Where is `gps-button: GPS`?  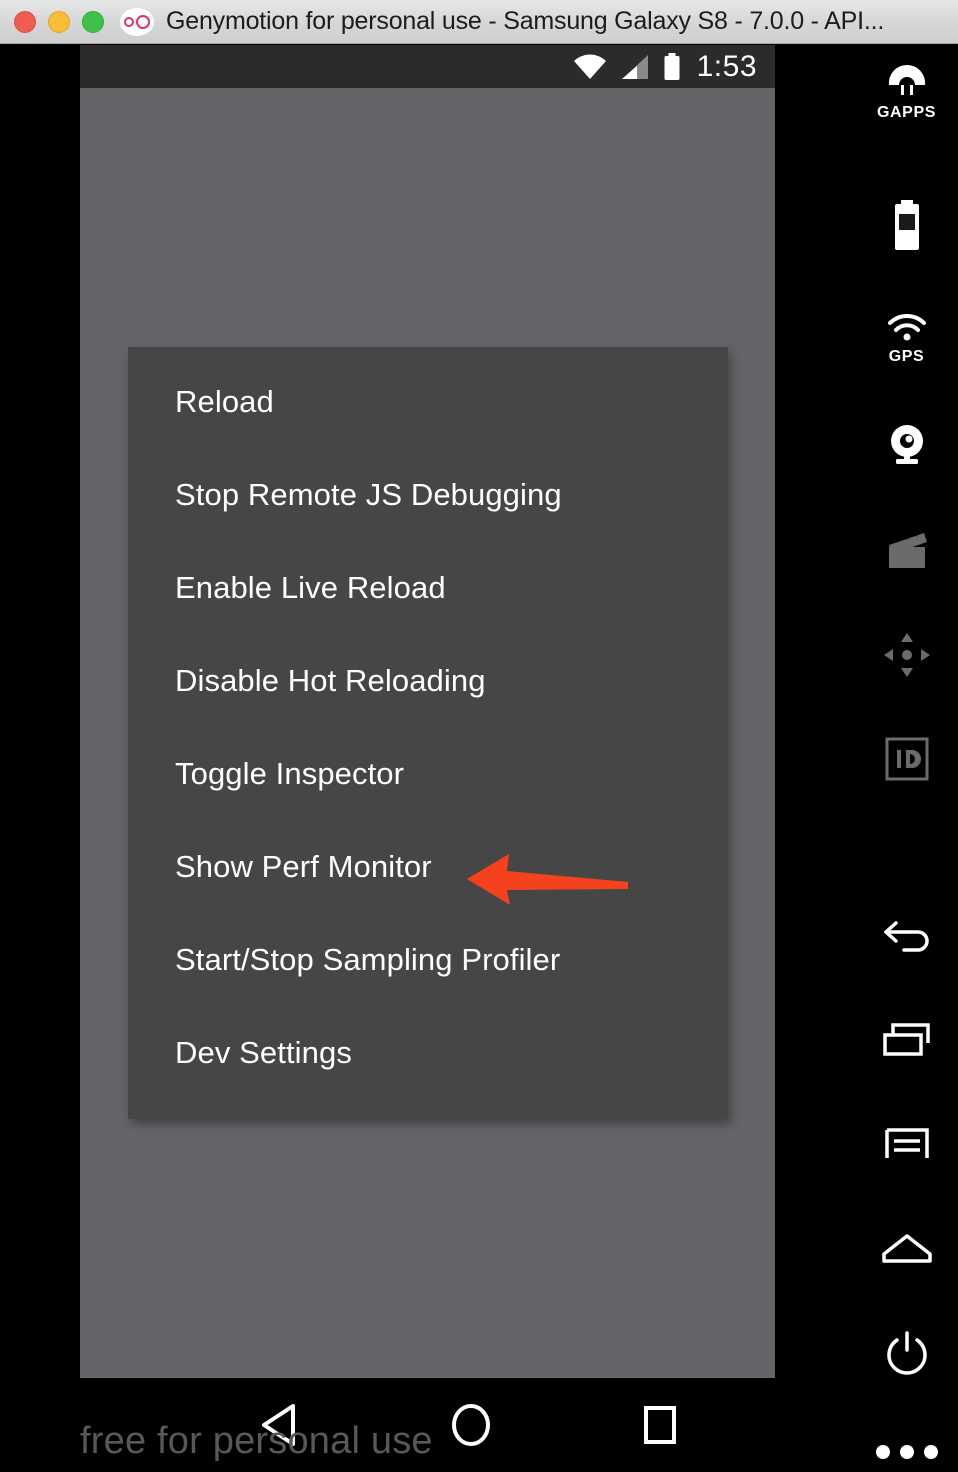 gps-button: GPS is located at coordinates (906, 339).